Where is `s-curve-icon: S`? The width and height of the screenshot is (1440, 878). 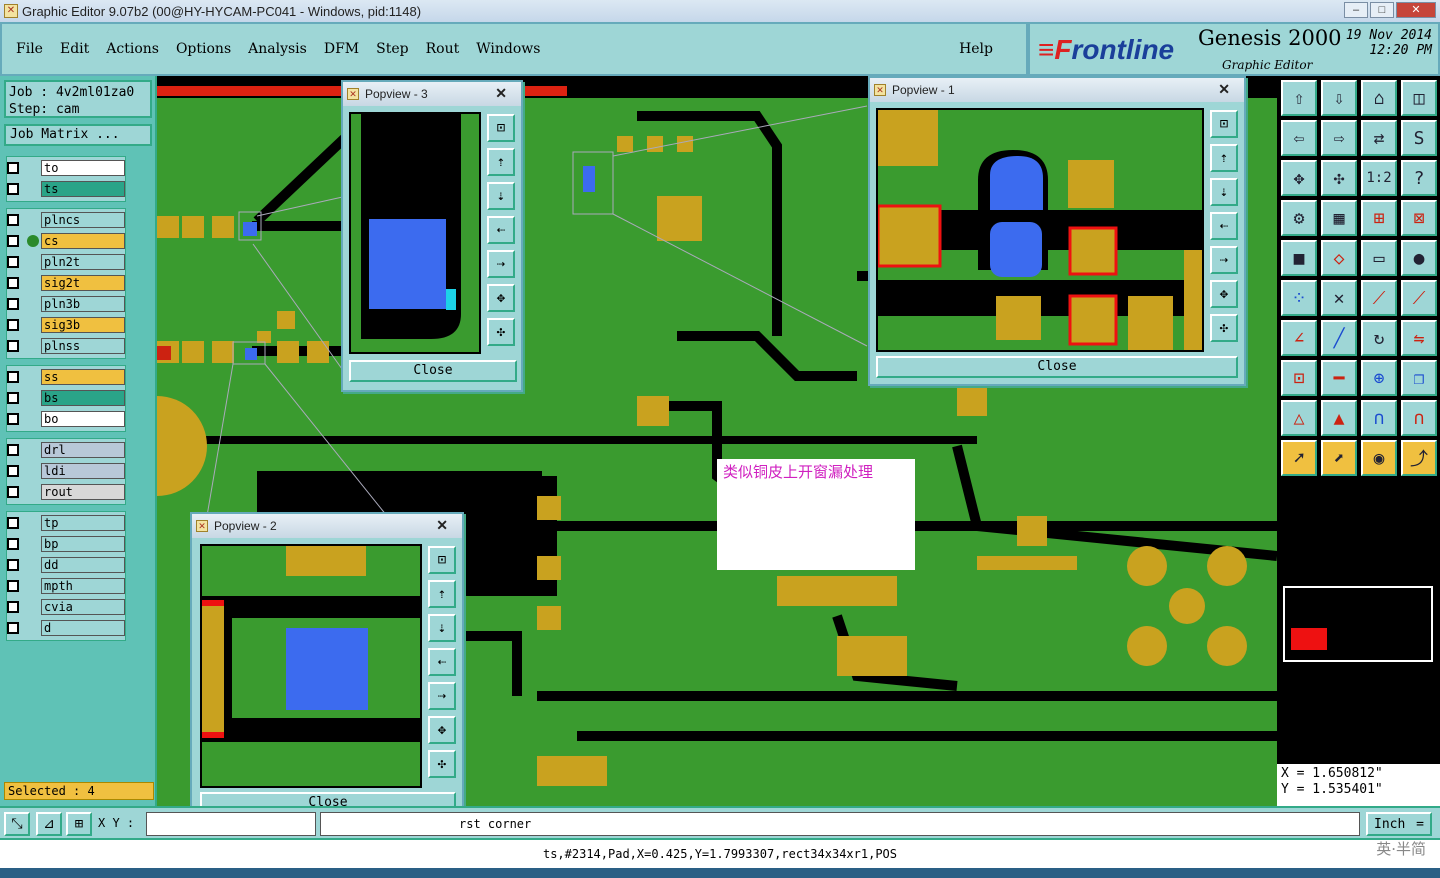 s-curve-icon: S is located at coordinates (1419, 138).